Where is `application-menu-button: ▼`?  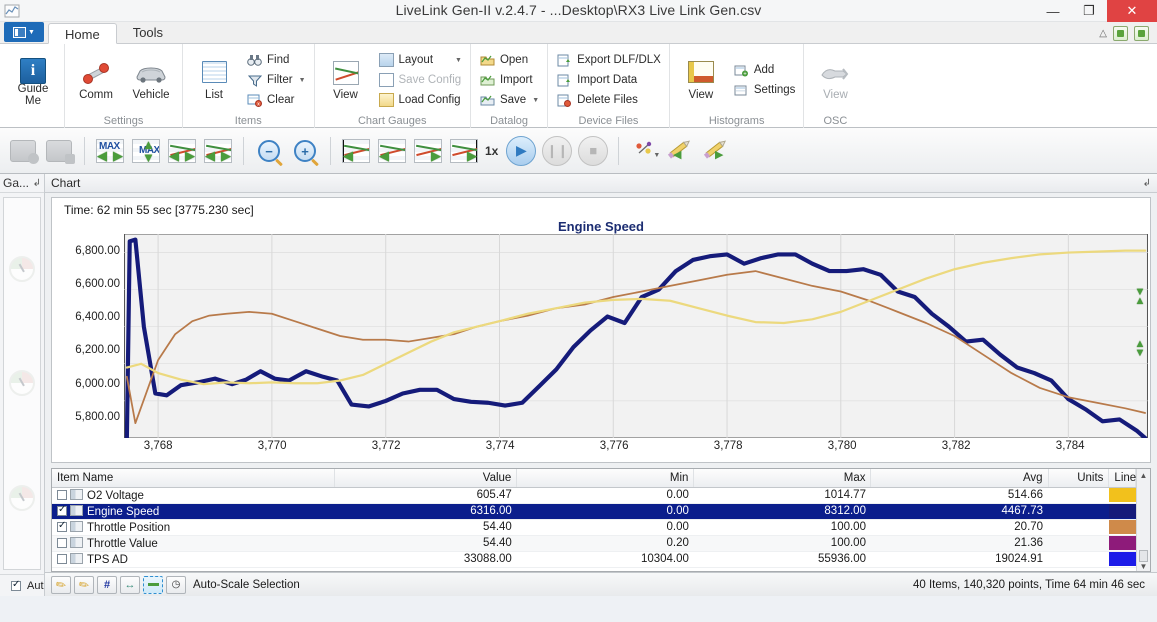 application-menu-button: ▼ is located at coordinates (24, 32).